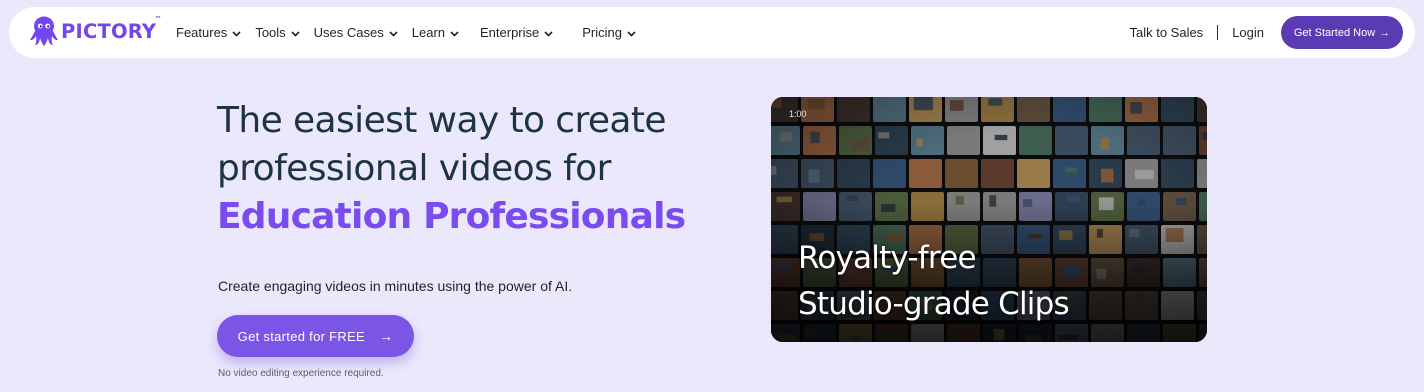  Describe the element at coordinates (1248, 32) in the screenshot. I see `login-link: Login` at that location.